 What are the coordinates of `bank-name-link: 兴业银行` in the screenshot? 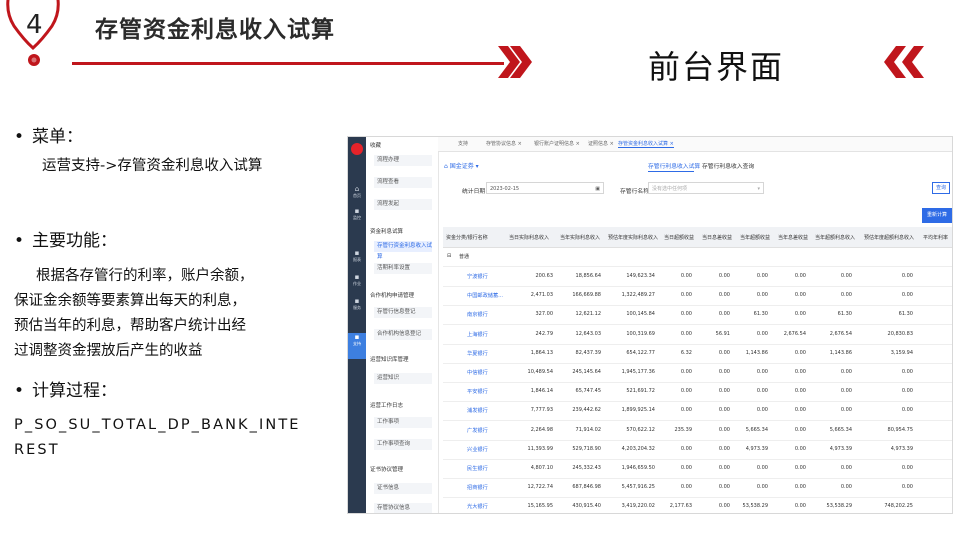 It's located at (477, 449).